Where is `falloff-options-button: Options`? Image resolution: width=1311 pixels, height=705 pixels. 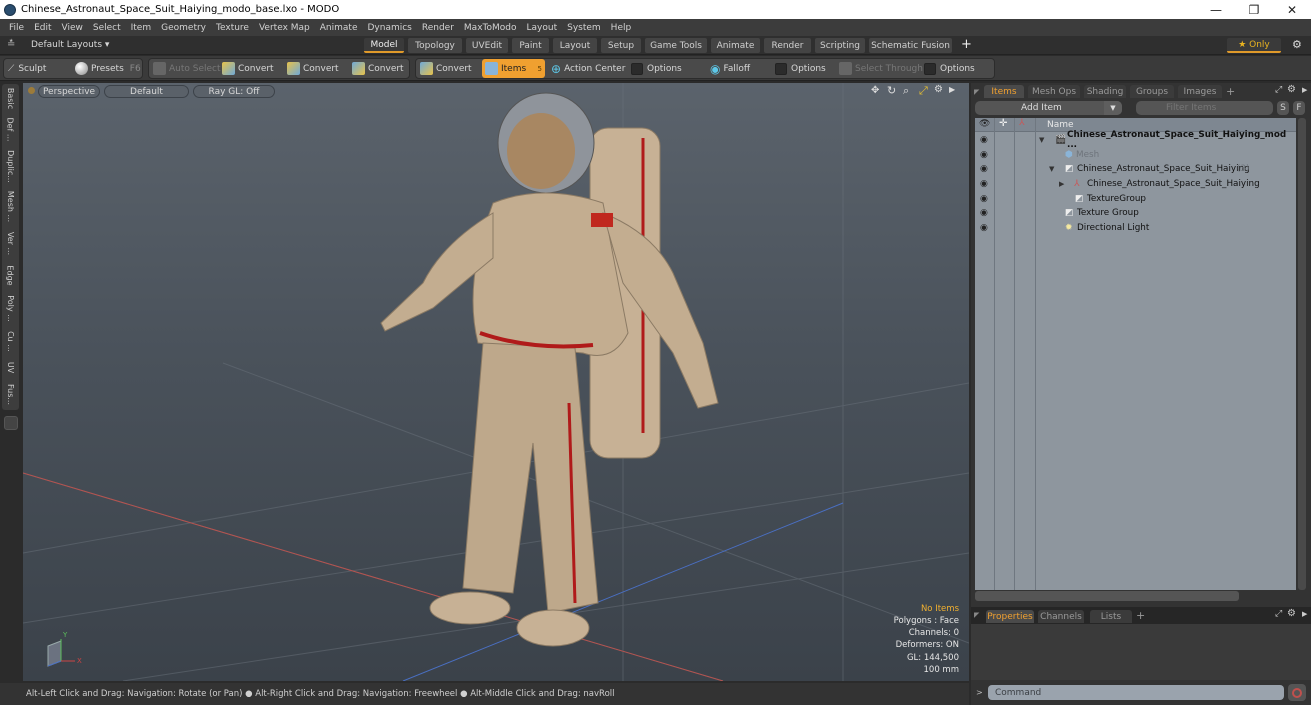
falloff-options-button: Options is located at coordinates (800, 68).